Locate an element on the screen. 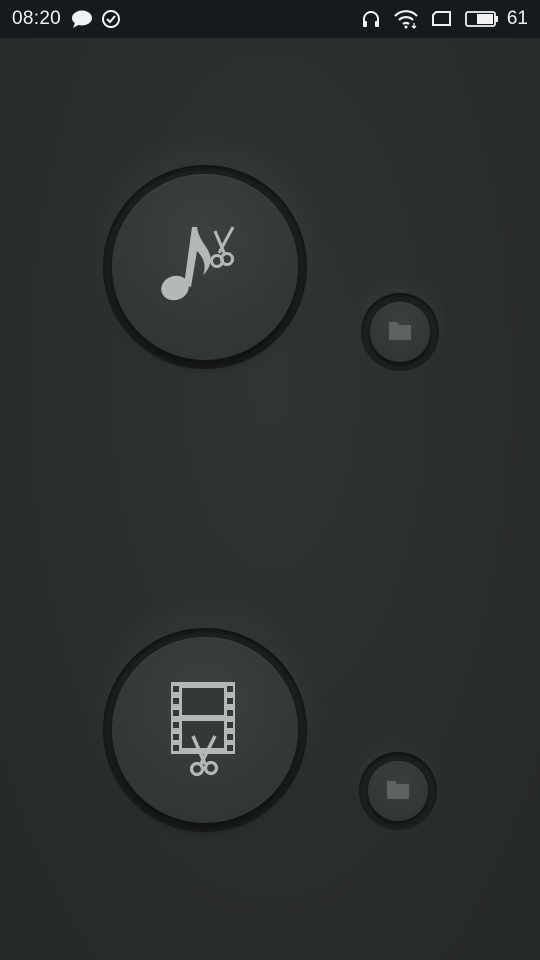 This screenshot has height=960, width=540. chat-bubble-icon is located at coordinates (82, 19).